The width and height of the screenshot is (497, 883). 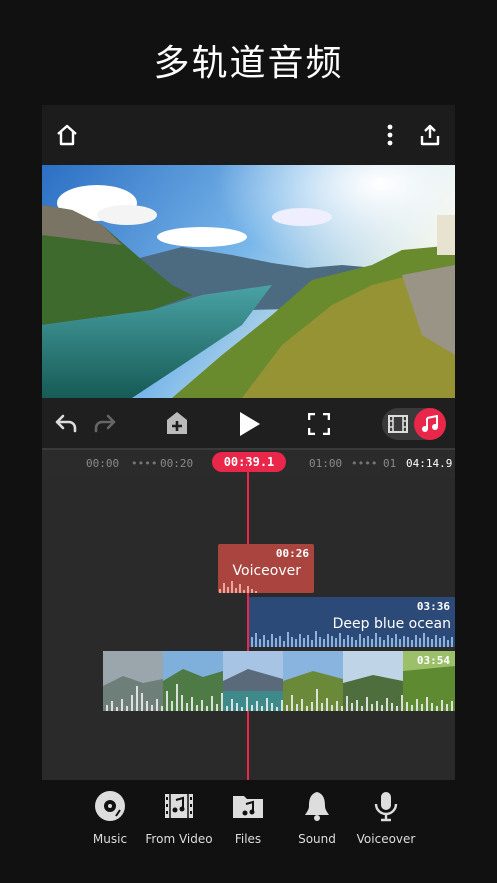 What do you see at coordinates (248, 808) in the screenshot?
I see `music-folder-icon` at bounding box center [248, 808].